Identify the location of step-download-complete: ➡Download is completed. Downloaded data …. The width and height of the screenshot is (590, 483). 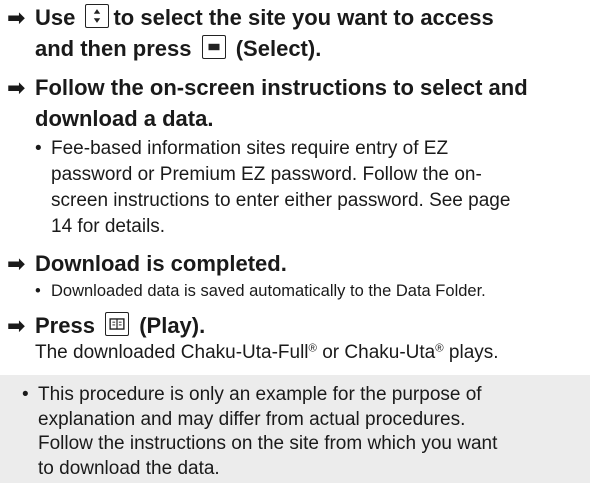
(297, 275).